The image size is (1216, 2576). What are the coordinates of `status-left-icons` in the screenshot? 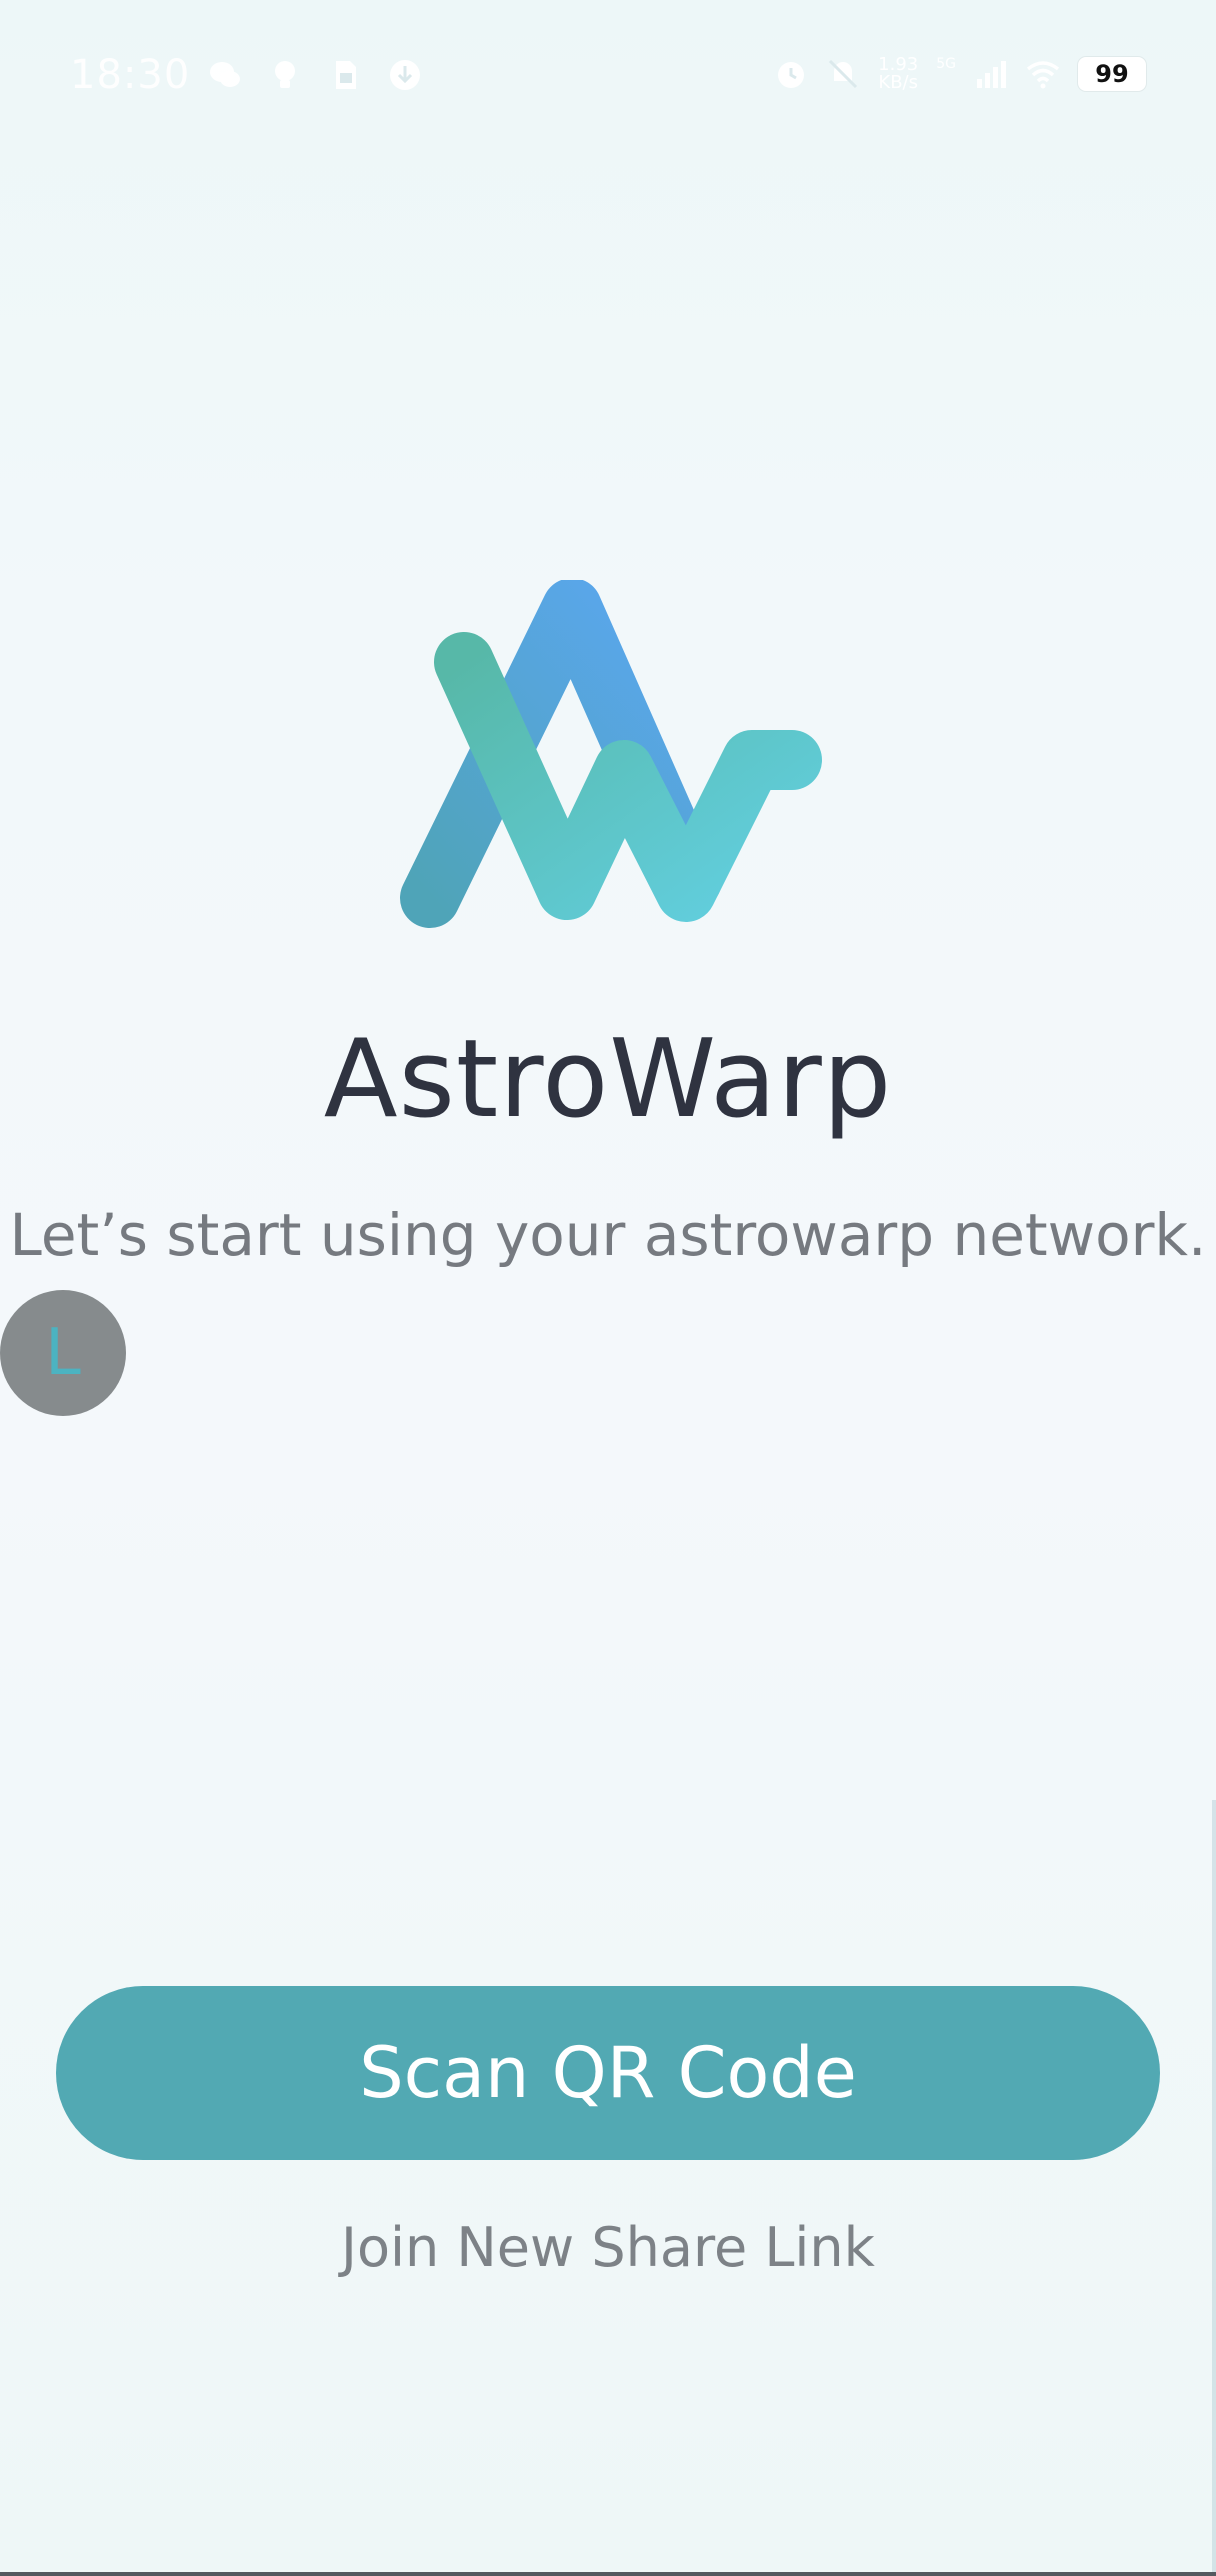 It's located at (315, 75).